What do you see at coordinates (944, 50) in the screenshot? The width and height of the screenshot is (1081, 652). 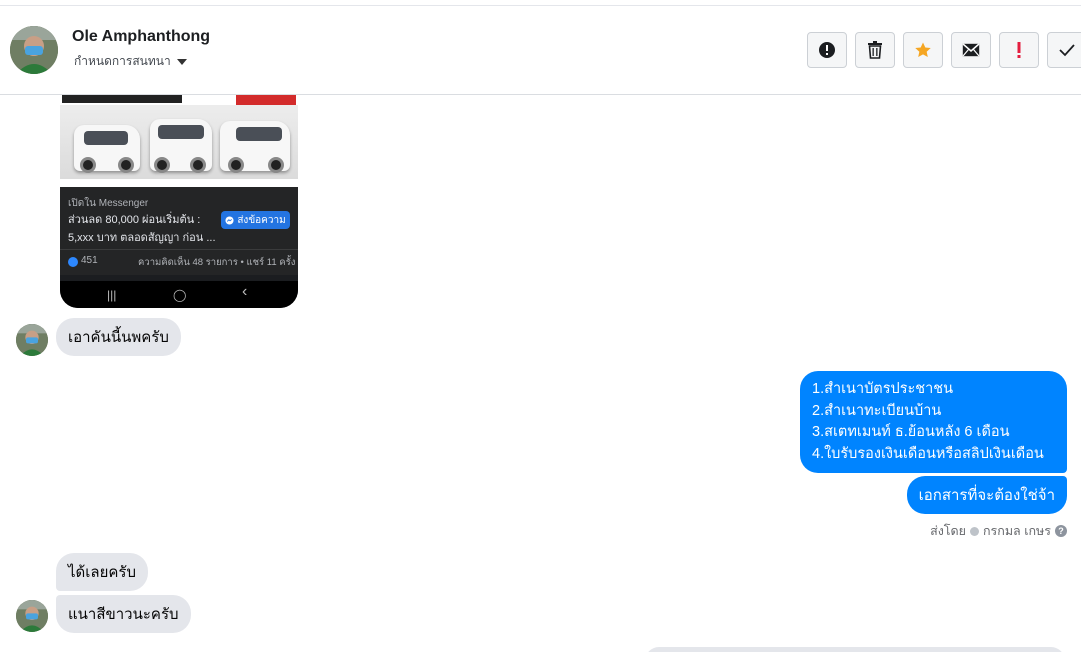 I see `header-actions` at bounding box center [944, 50].